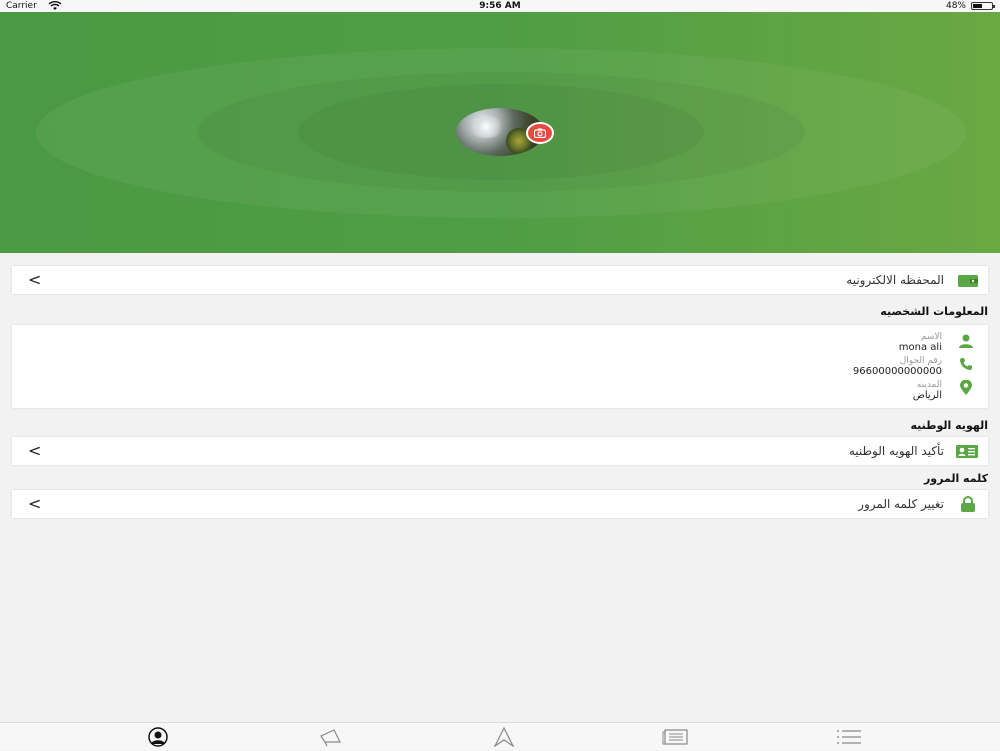 This screenshot has height=751, width=1000. Describe the element at coordinates (968, 281) in the screenshot. I see `wallet-icon` at that location.